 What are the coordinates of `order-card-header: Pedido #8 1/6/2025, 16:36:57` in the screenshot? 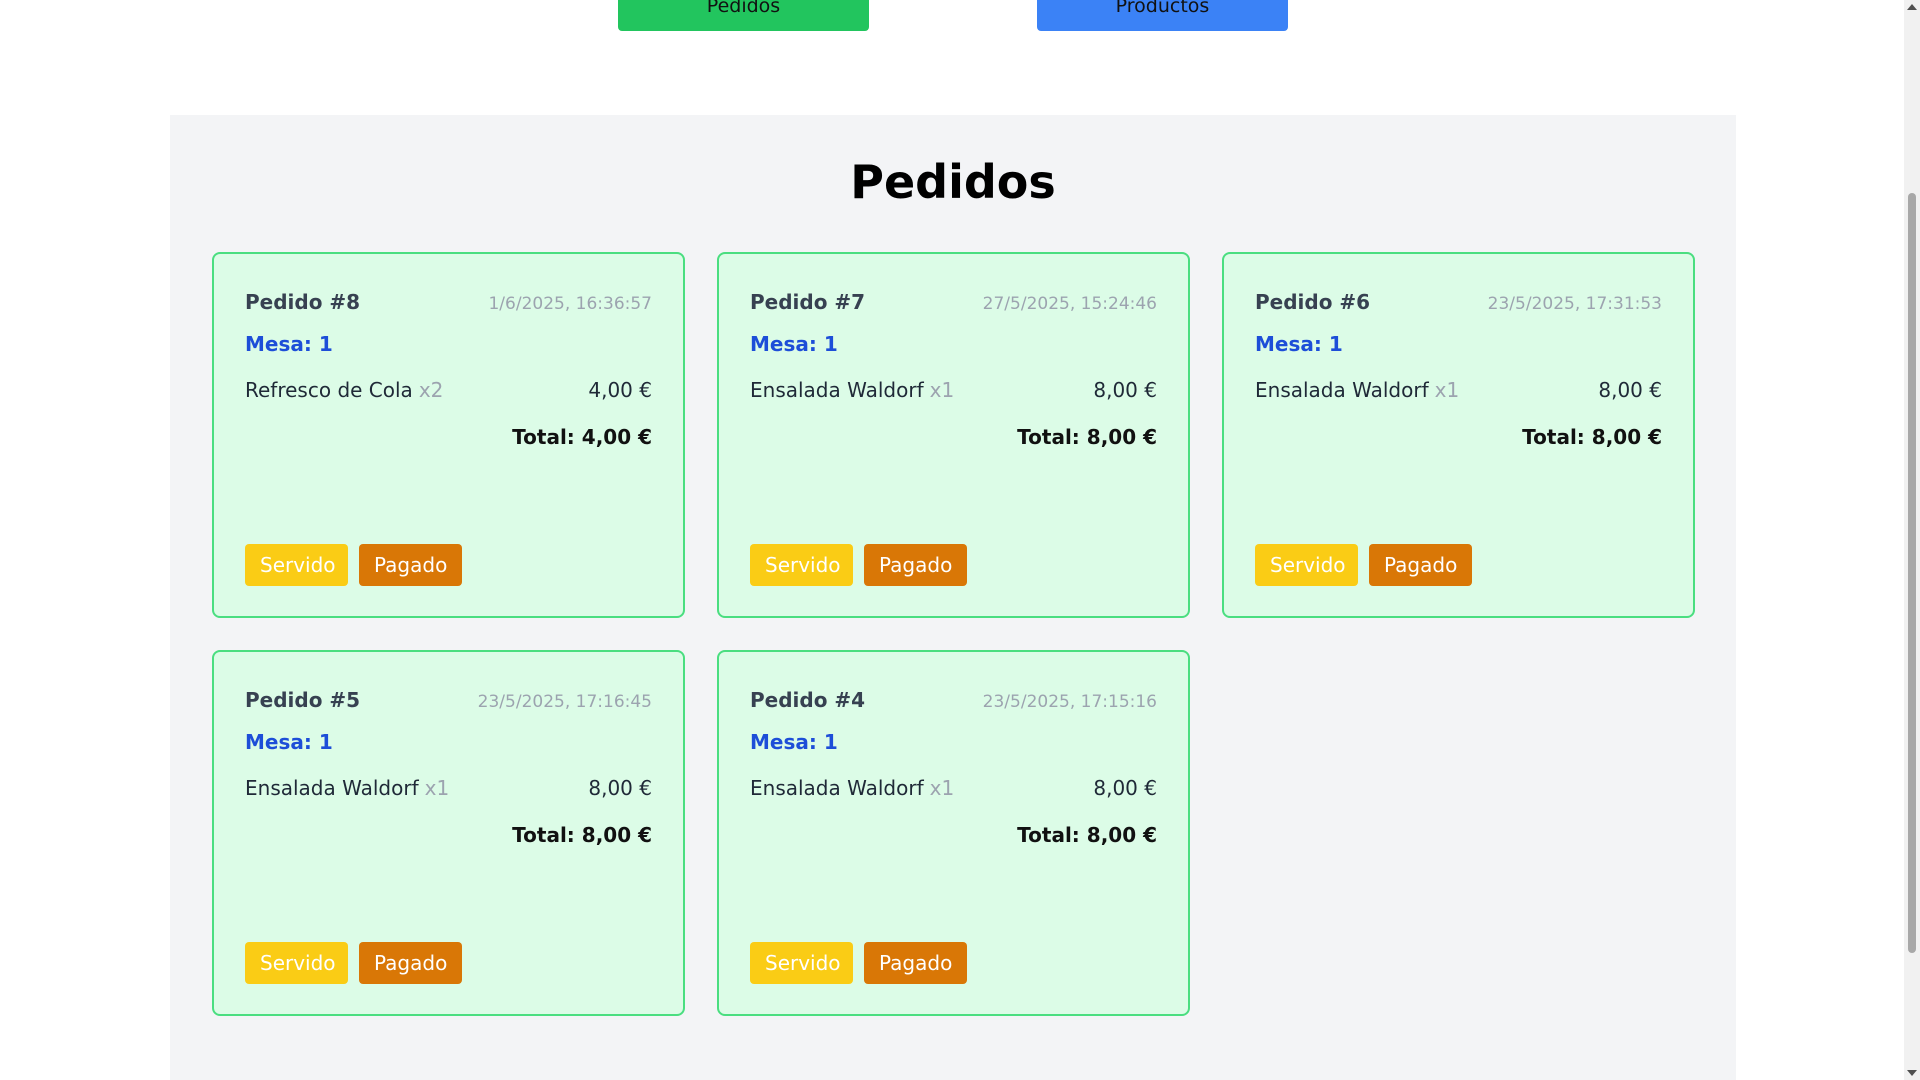 It's located at (448, 302).